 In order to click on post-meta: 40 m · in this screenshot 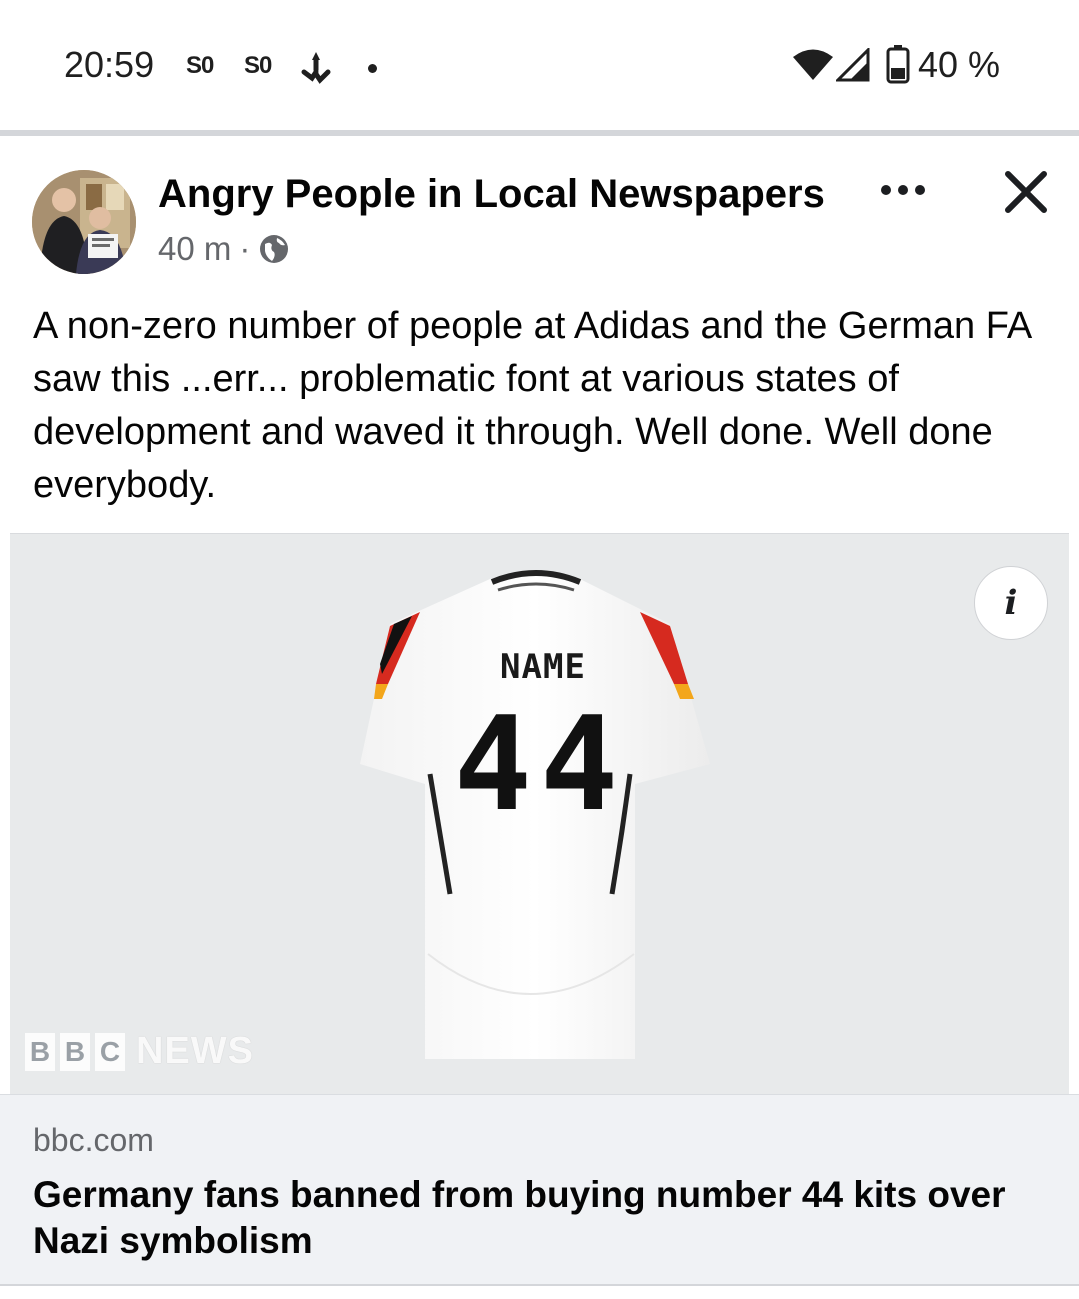, I will do `click(224, 249)`.